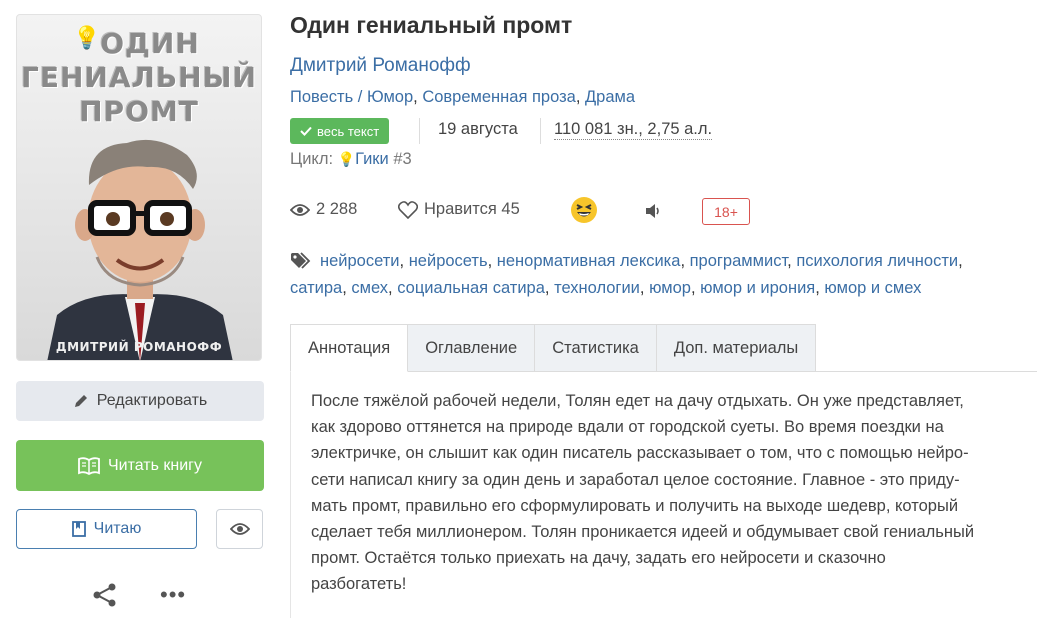 The width and height of the screenshot is (1037, 618). I want to click on author-link: Дмитрий Романофф, so click(380, 66).